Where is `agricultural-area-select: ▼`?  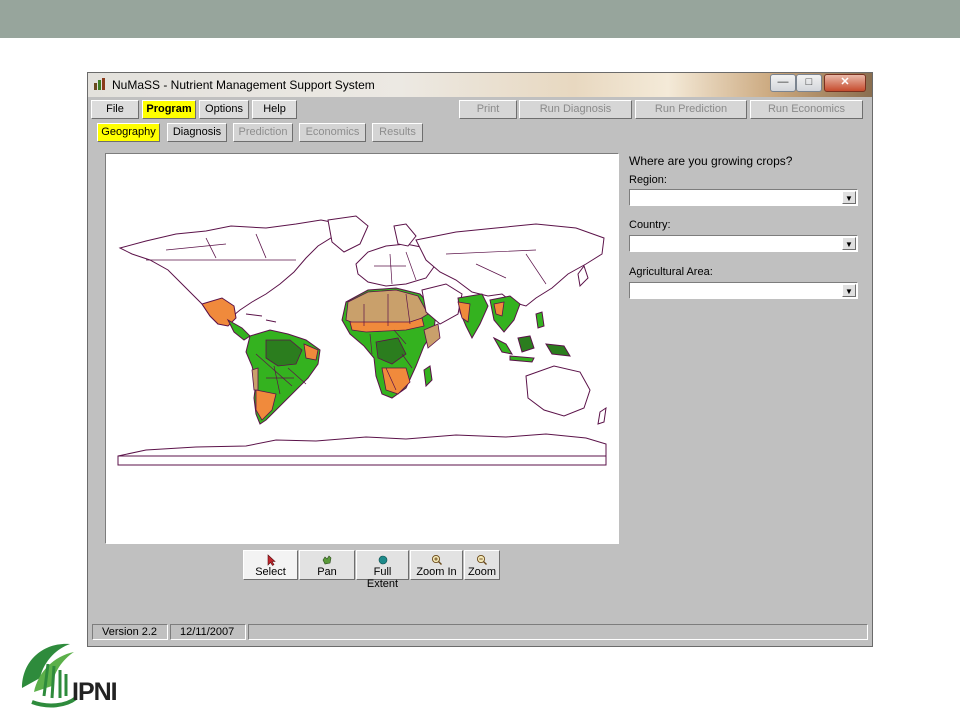
agricultural-area-select: ▼ is located at coordinates (743, 290).